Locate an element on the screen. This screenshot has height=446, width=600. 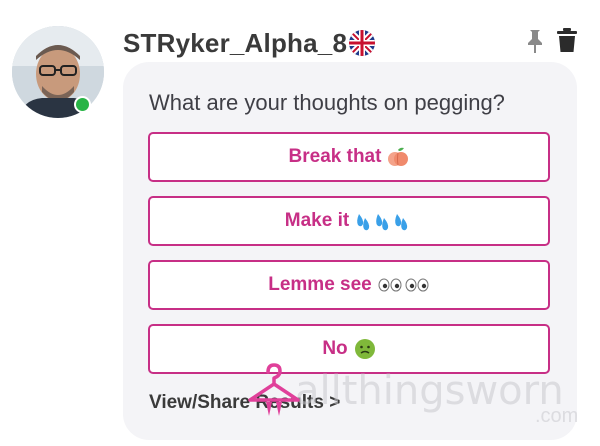
sweat-droplets-icon is located at coordinates (384, 221).